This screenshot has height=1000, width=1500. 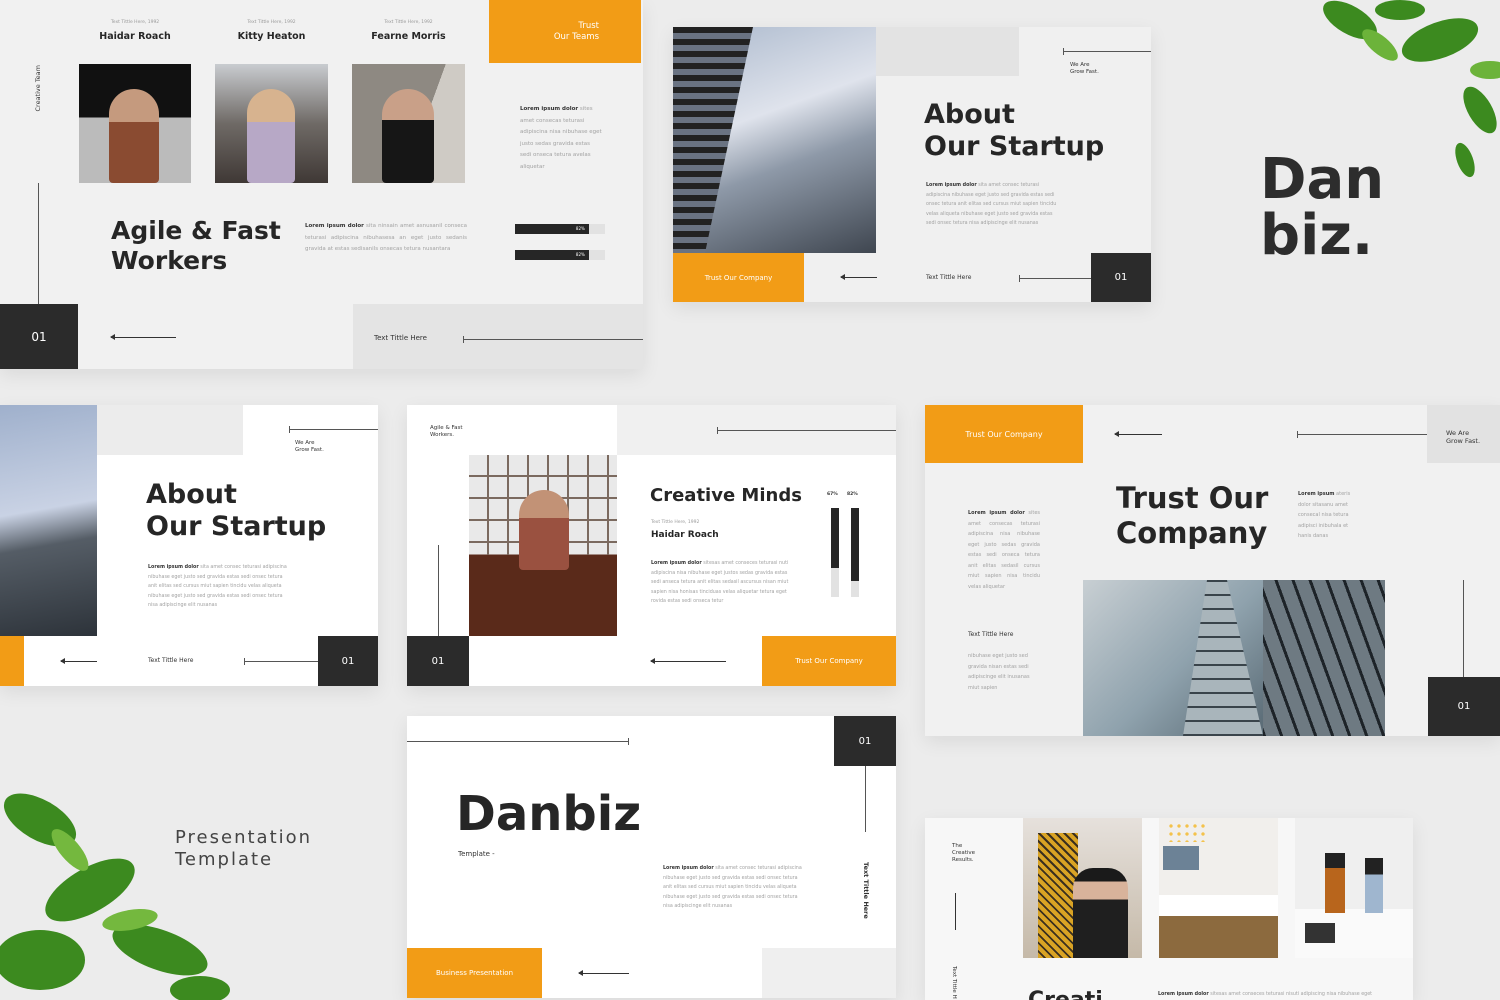 I want to click on member-name: Kitty Heaton, so click(x=271, y=36).